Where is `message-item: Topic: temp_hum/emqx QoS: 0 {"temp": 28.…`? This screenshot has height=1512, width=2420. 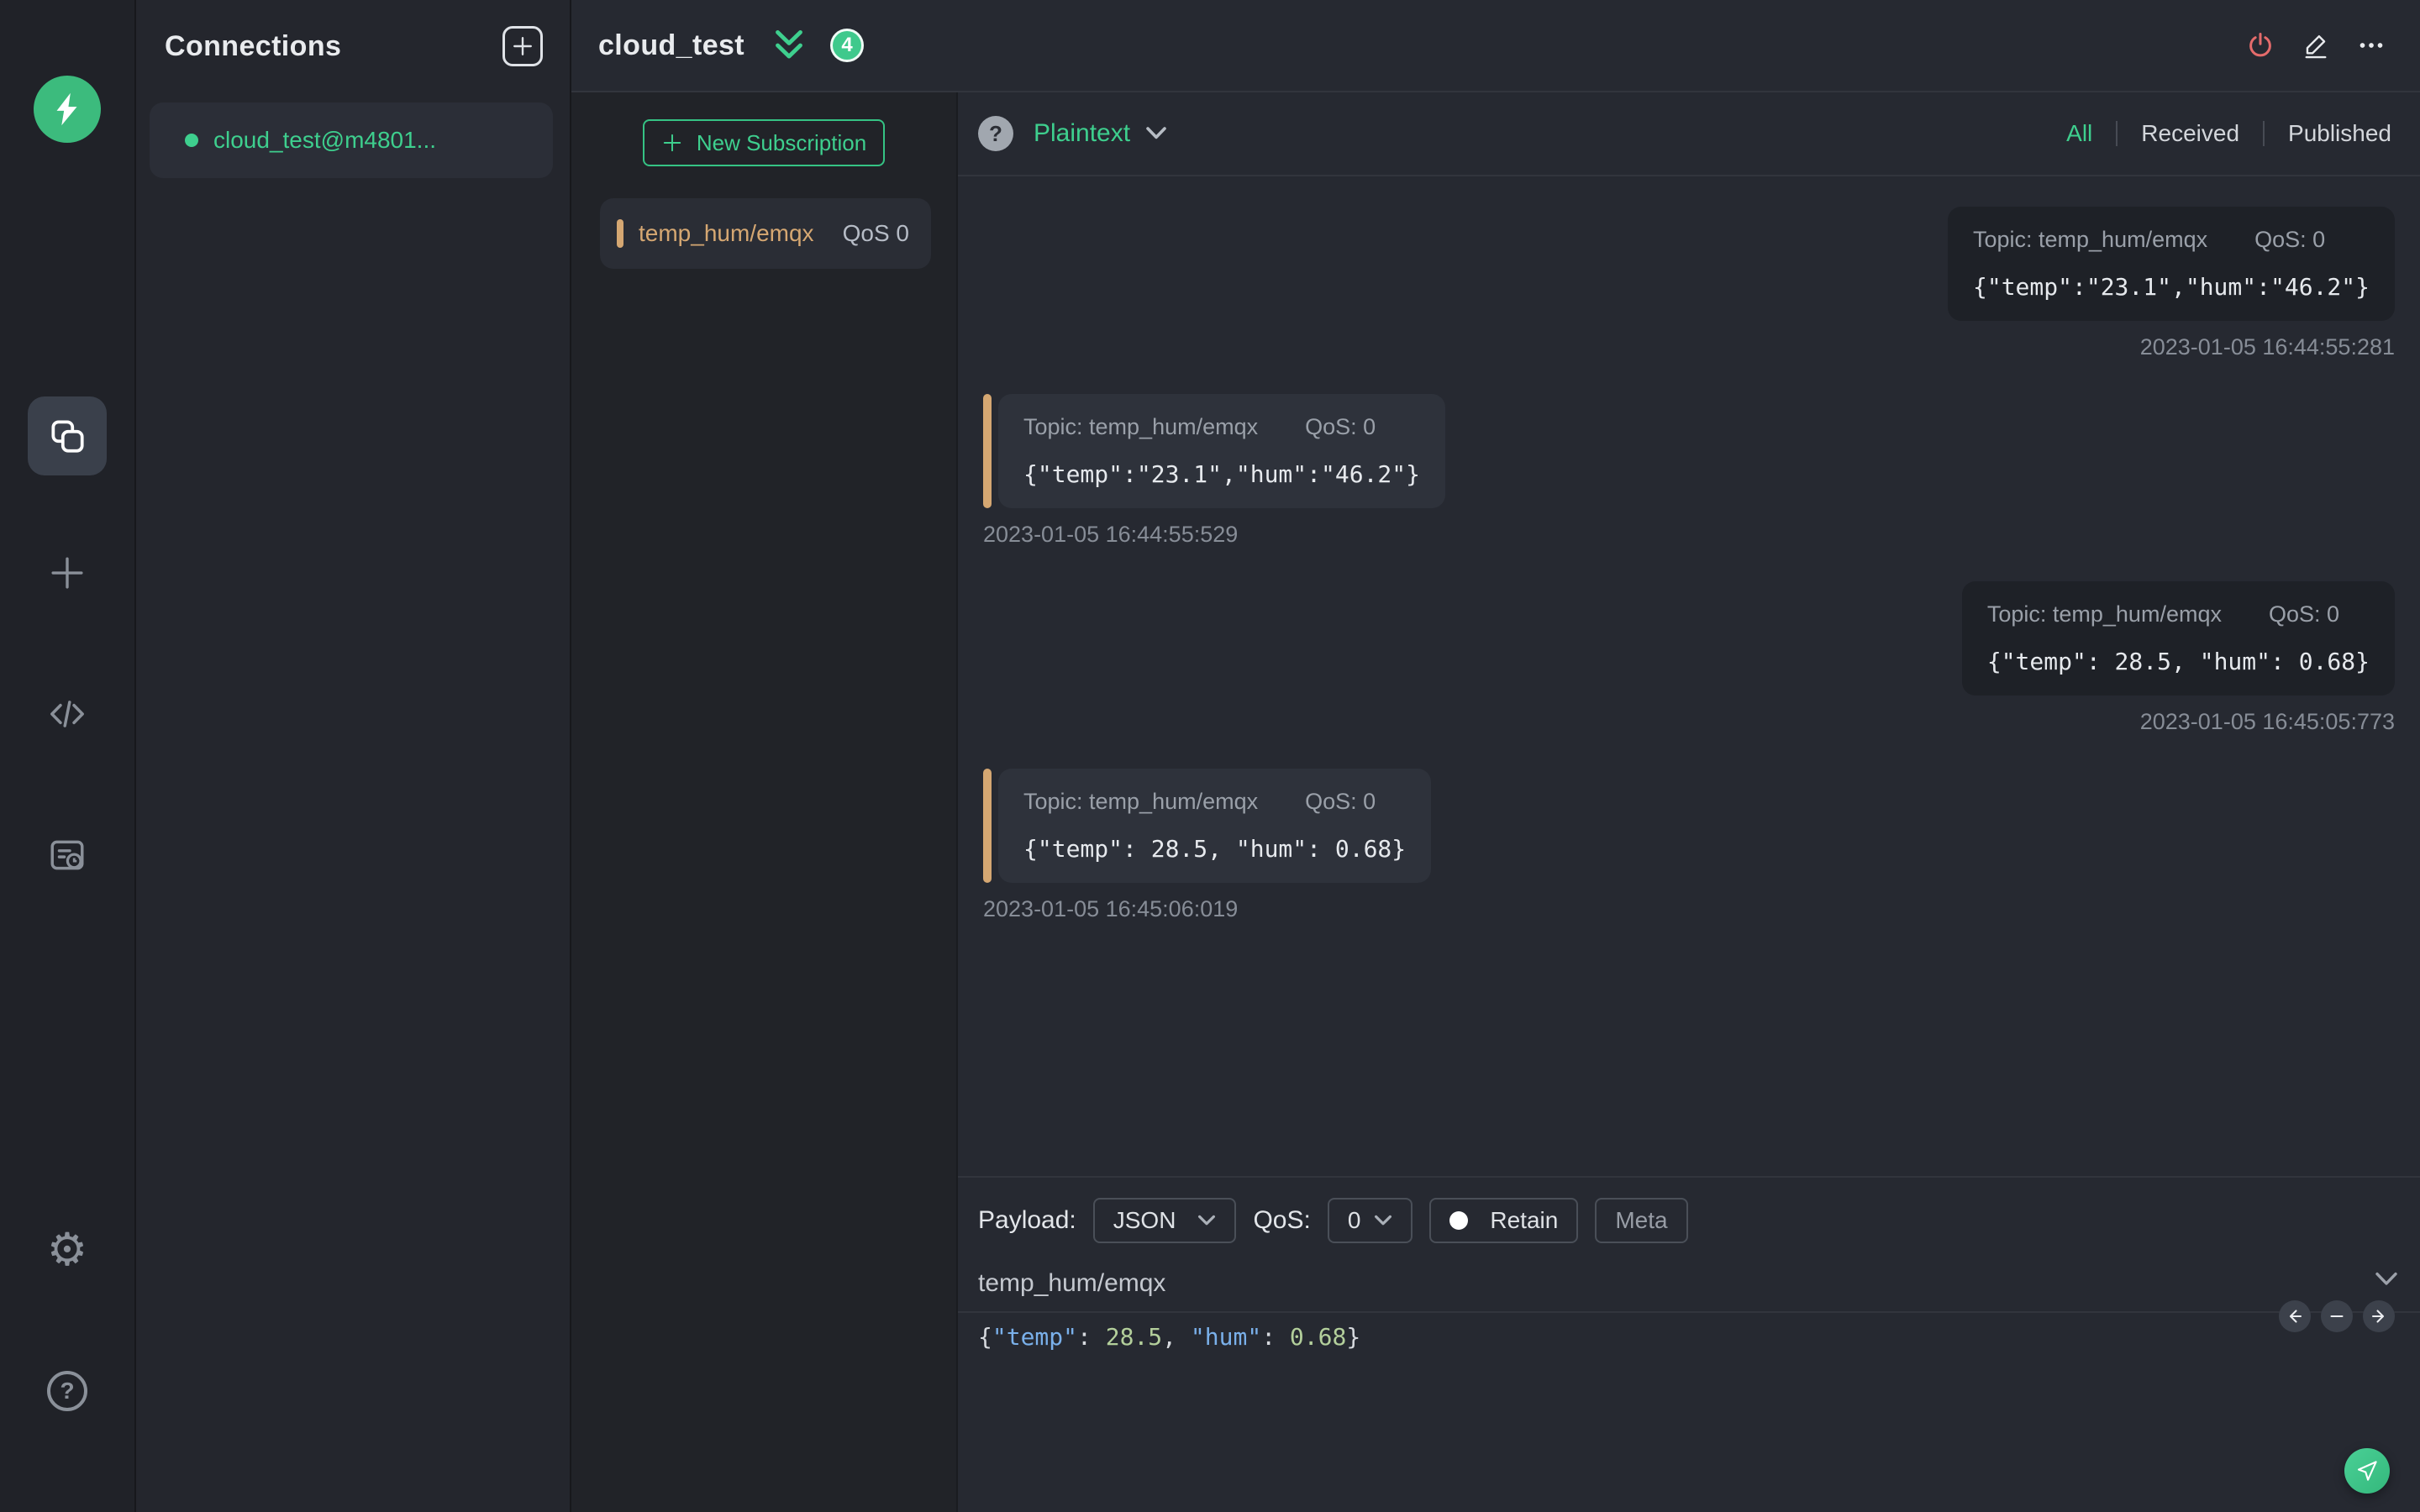 message-item: Topic: temp_hum/emqx QoS: 0 {"temp": 28.… is located at coordinates (1689, 845).